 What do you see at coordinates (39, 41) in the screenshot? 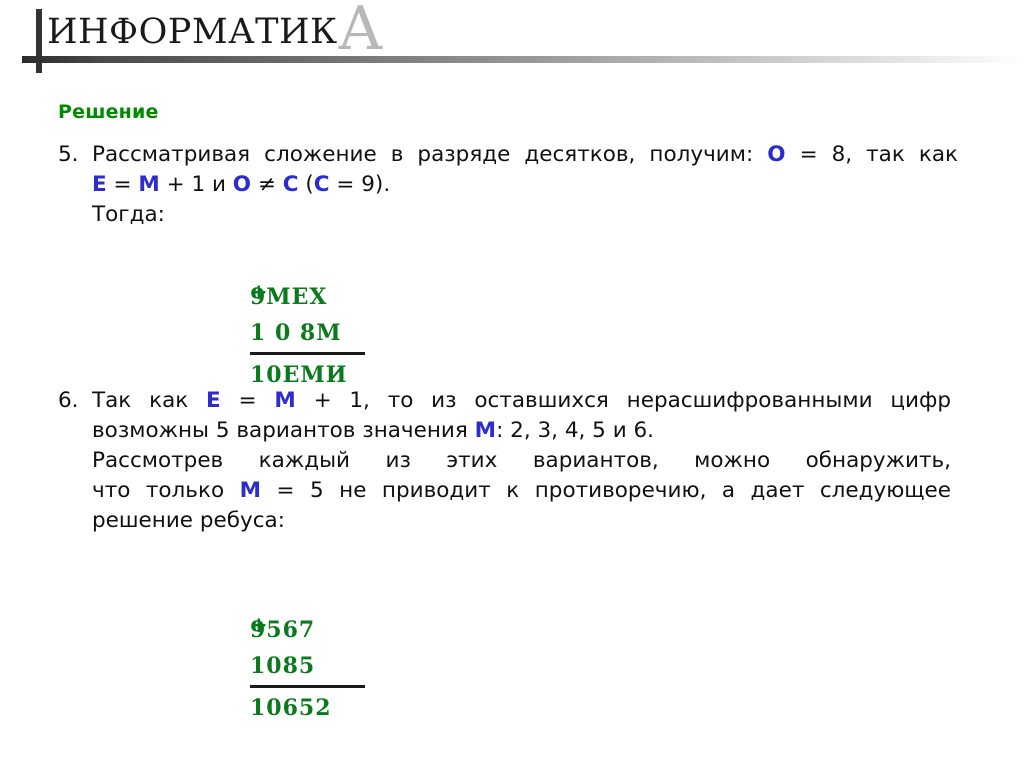
I see `header-vertical-bar` at bounding box center [39, 41].